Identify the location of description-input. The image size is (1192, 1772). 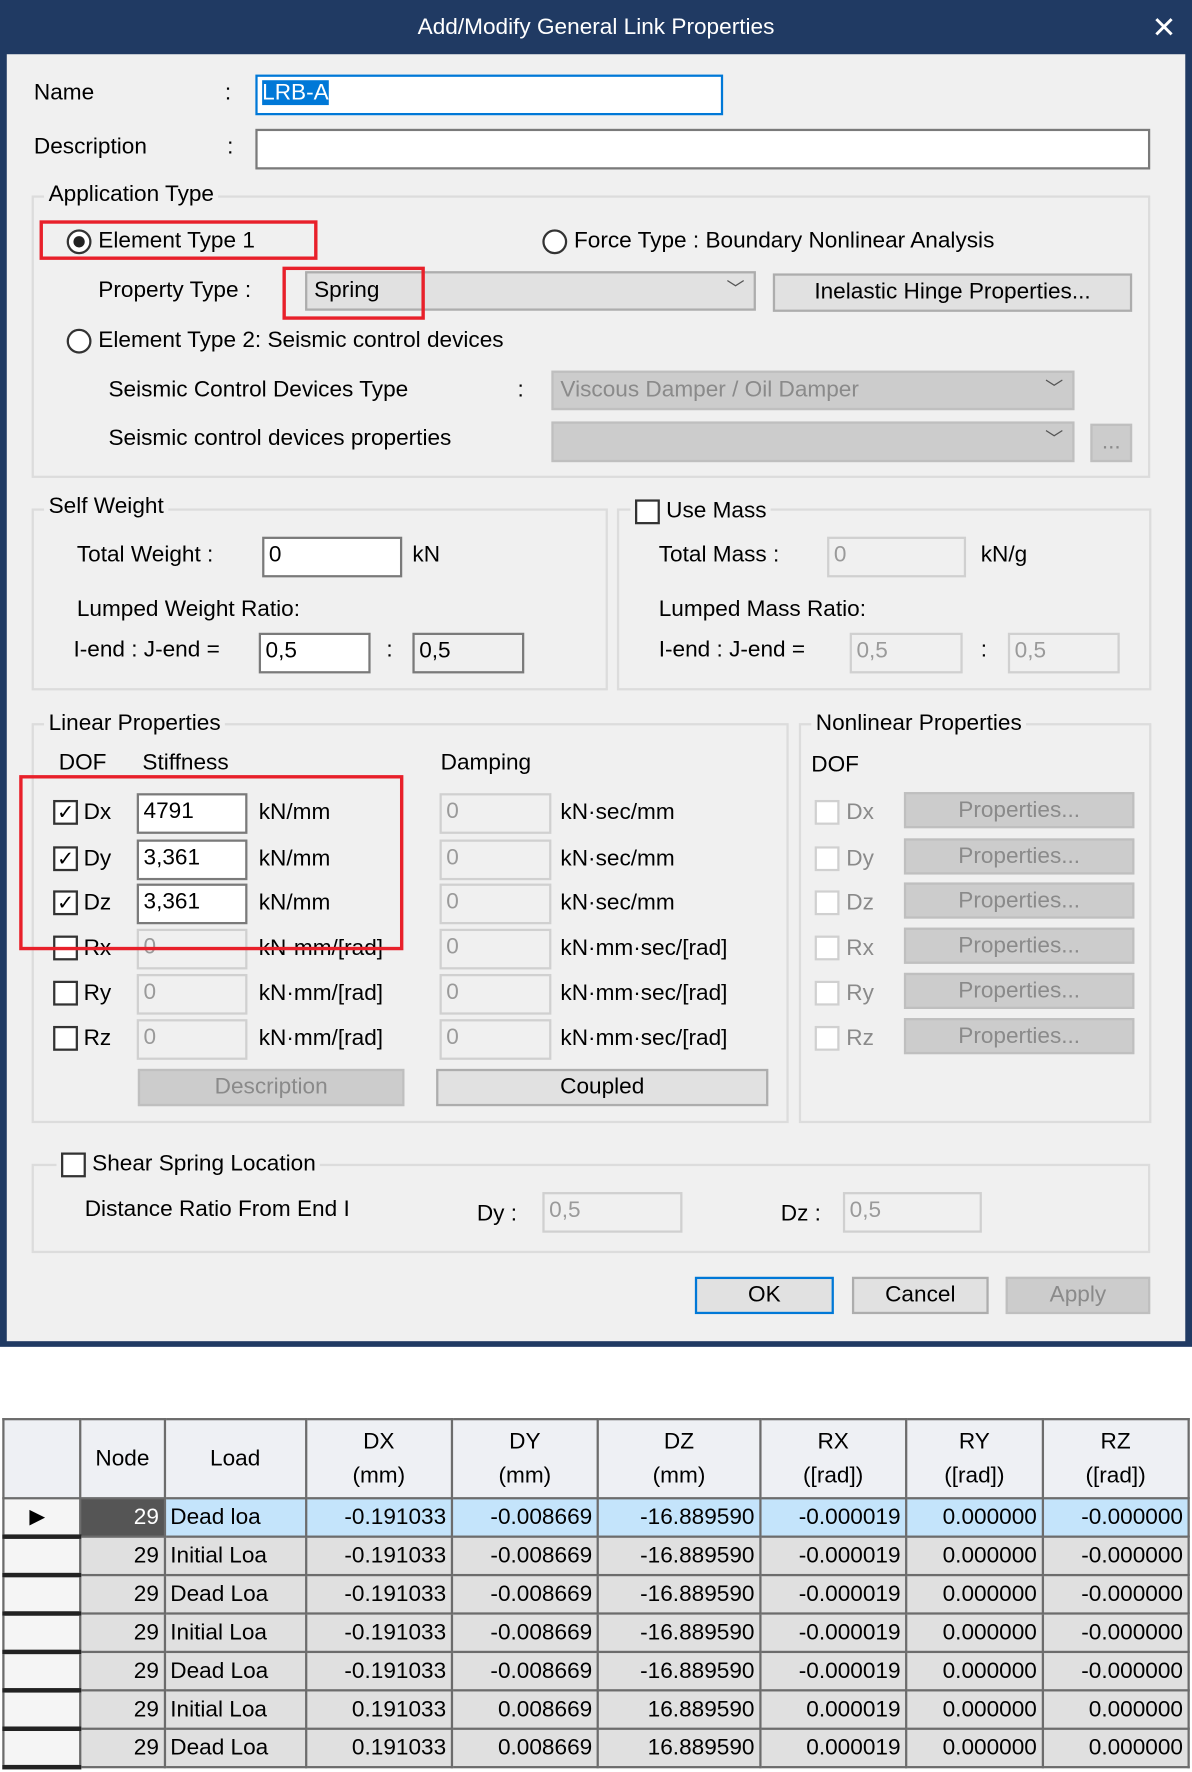
(703, 149).